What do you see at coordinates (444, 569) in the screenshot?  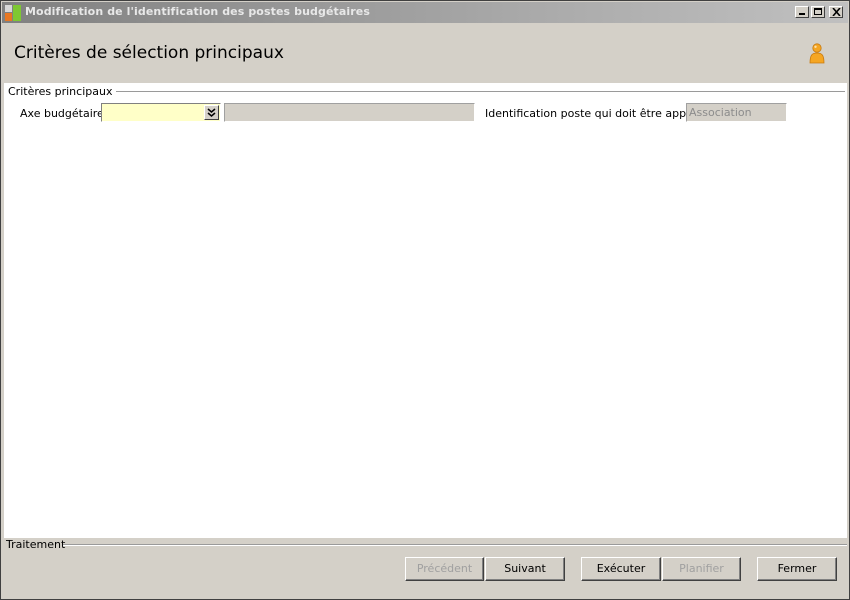 I see `previous-button: Précédent` at bounding box center [444, 569].